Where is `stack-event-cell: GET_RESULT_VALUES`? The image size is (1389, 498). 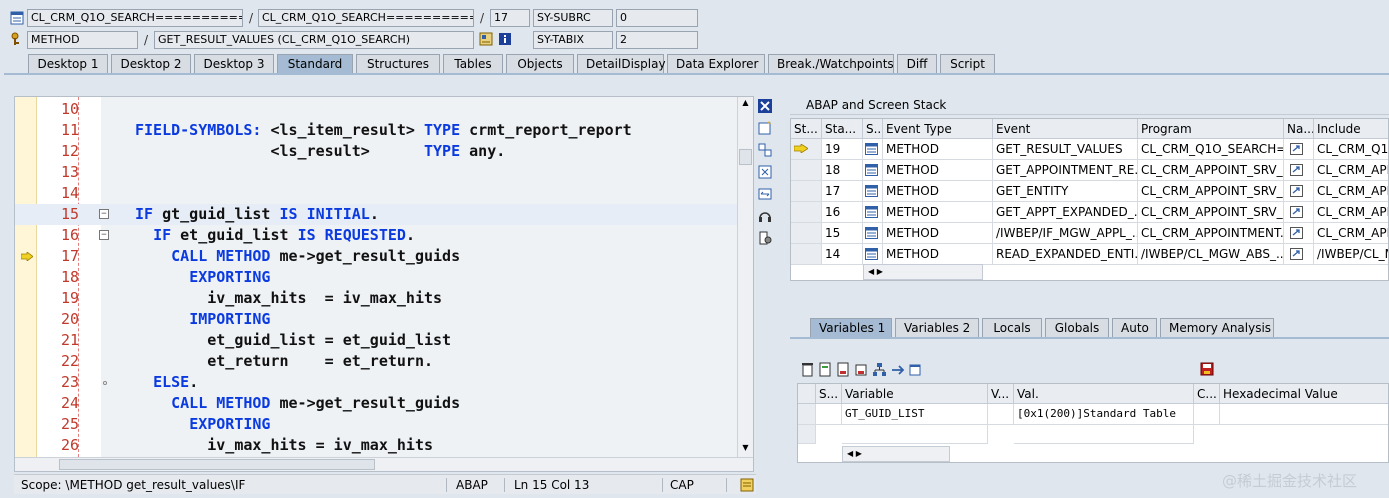
stack-event-cell: GET_RESULT_VALUES is located at coordinates (1065, 149).